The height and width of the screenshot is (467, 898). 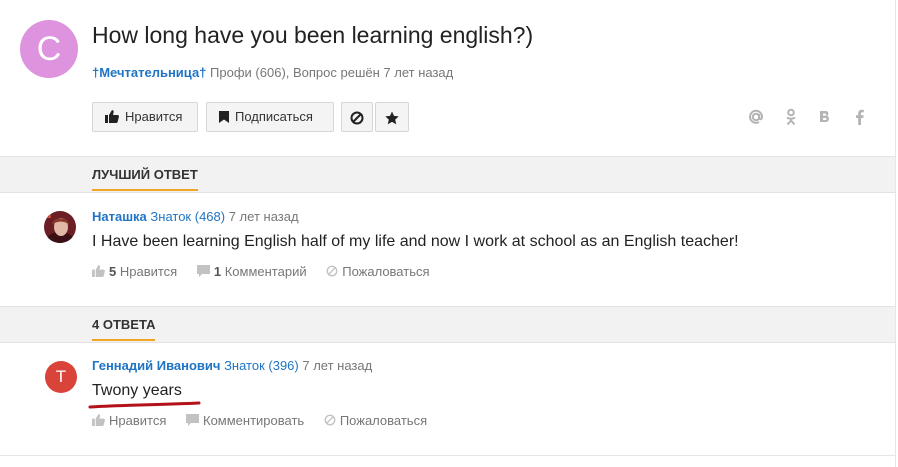 What do you see at coordinates (156, 365) in the screenshot?
I see `answer-author-link: Геннадий Иванович` at bounding box center [156, 365].